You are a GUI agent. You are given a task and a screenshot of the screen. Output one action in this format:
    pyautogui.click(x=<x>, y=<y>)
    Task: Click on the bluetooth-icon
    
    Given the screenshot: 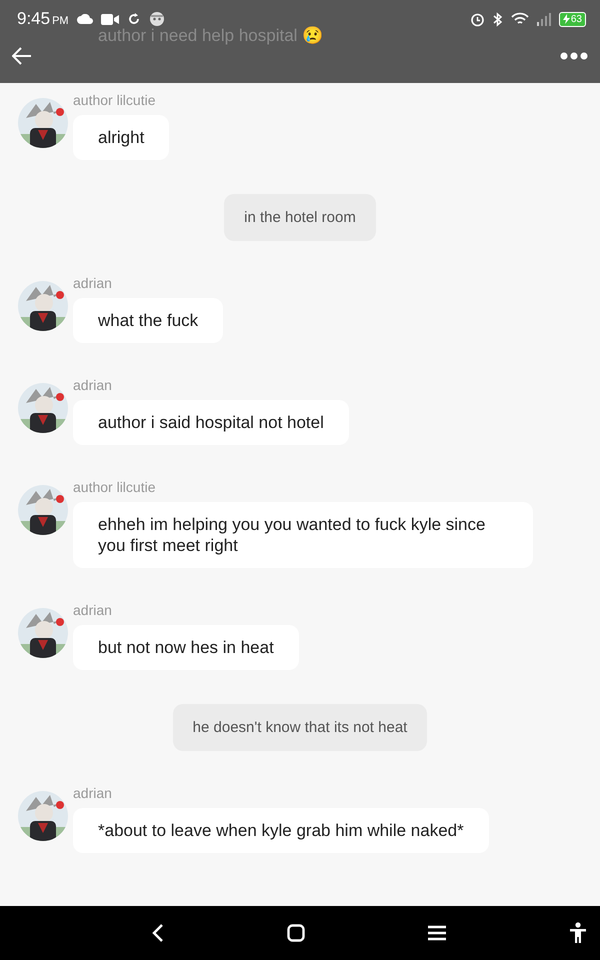 What is the action you would take?
    pyautogui.click(x=497, y=19)
    